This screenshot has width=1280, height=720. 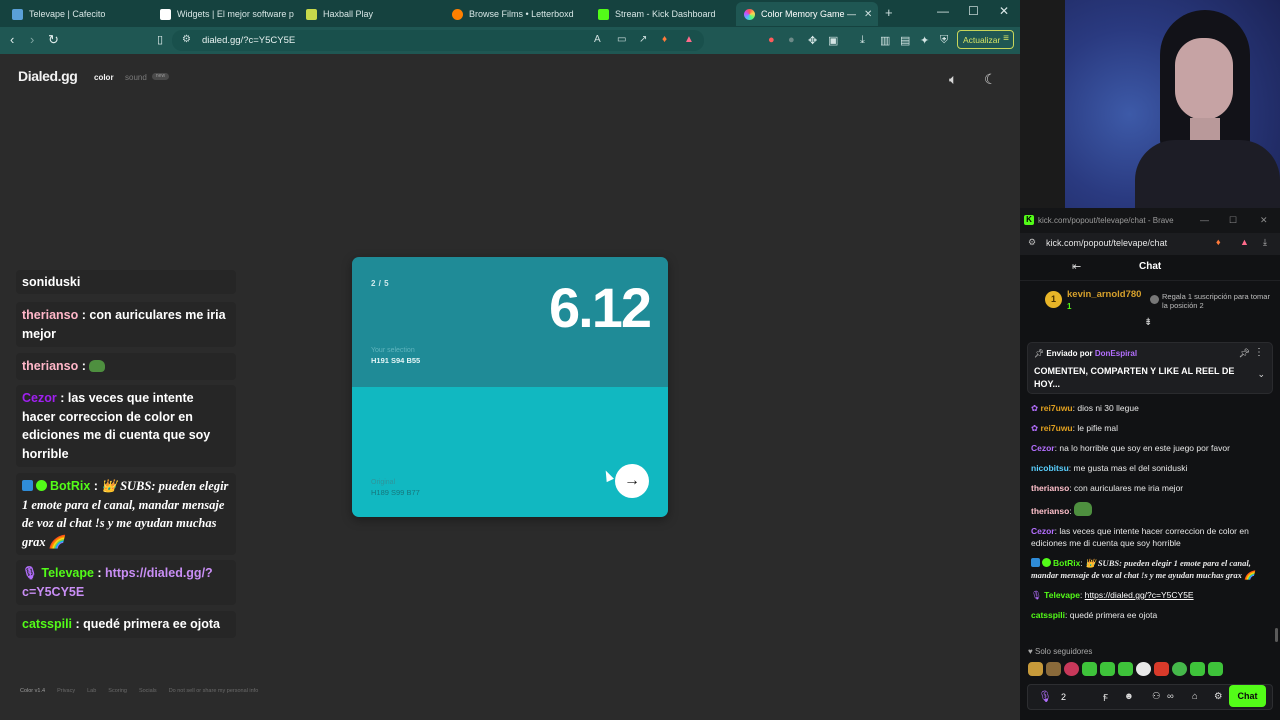 What do you see at coordinates (369, 14) in the screenshot?
I see `tab-haxball: Haxball Play` at bounding box center [369, 14].